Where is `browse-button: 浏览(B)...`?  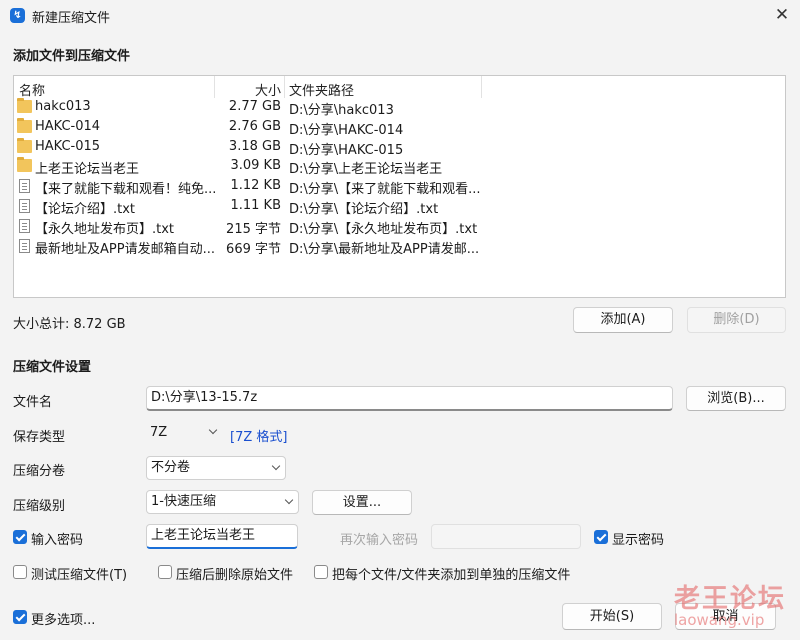 browse-button: 浏览(B)... is located at coordinates (736, 398).